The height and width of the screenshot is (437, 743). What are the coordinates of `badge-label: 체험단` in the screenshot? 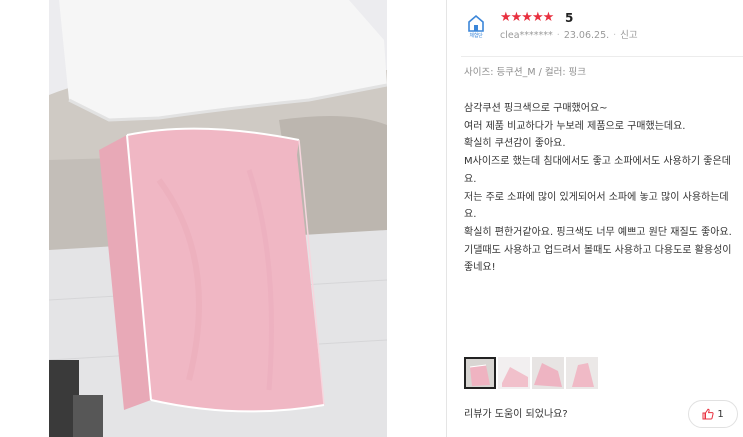 It's located at (476, 36).